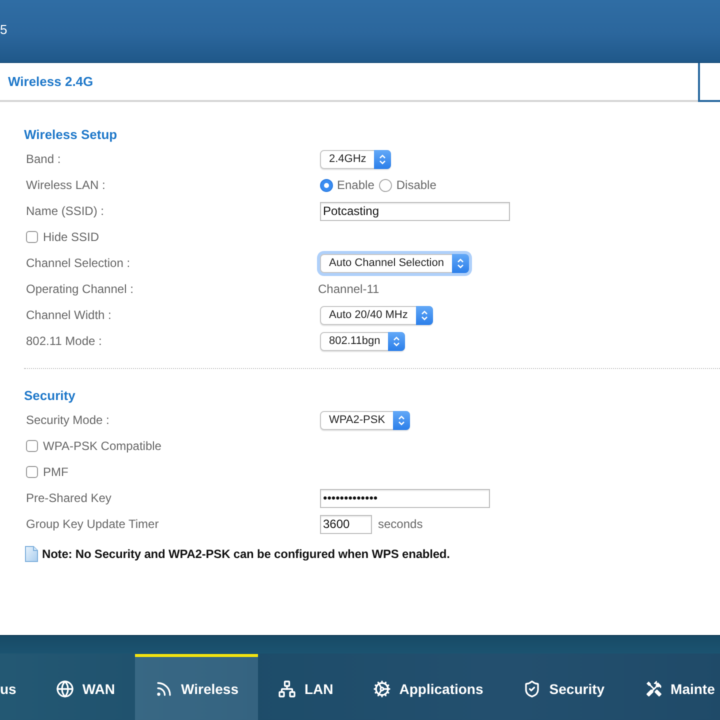  Describe the element at coordinates (382, 689) in the screenshot. I see `gear-icon` at that location.